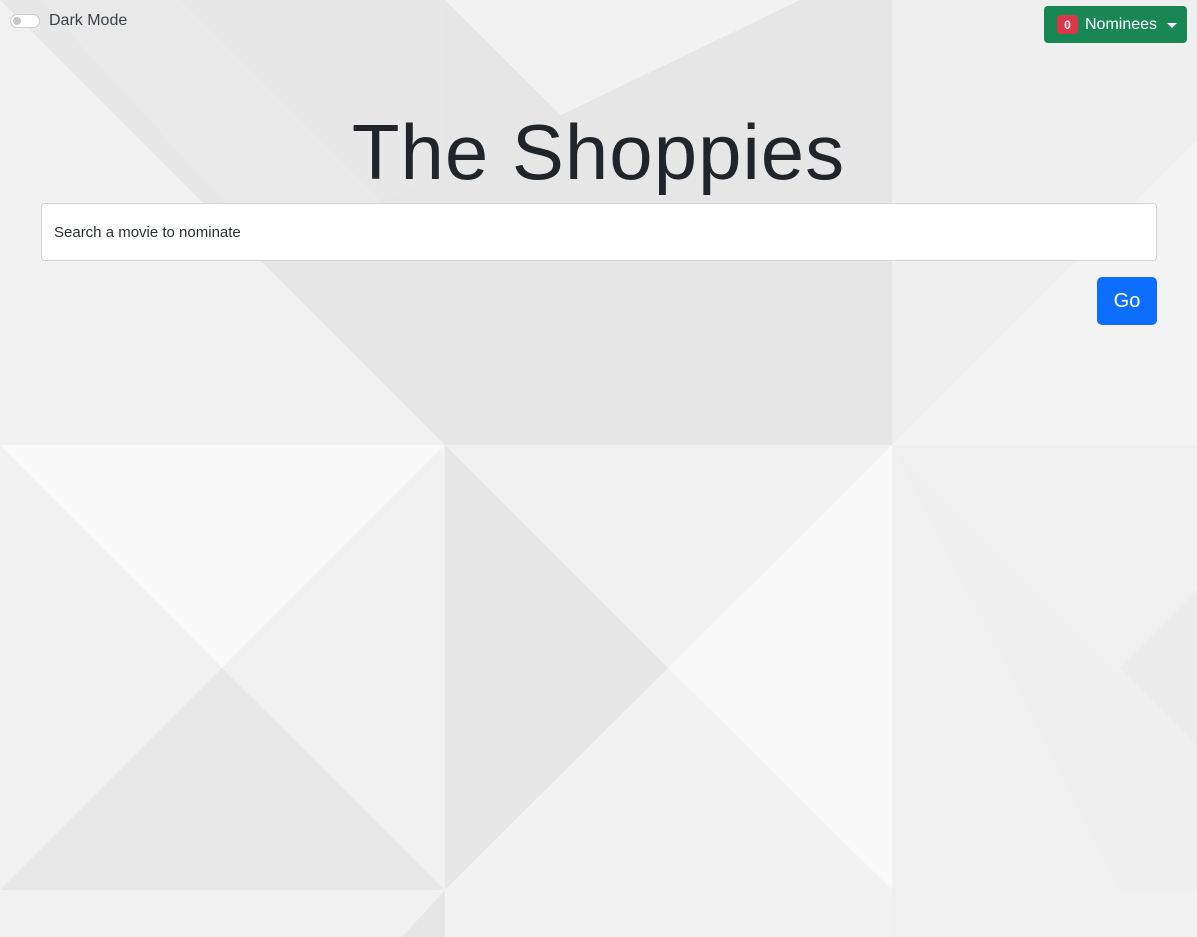 The width and height of the screenshot is (1197, 937). Describe the element at coordinates (17, 21) in the screenshot. I see `toggle-knob` at that location.